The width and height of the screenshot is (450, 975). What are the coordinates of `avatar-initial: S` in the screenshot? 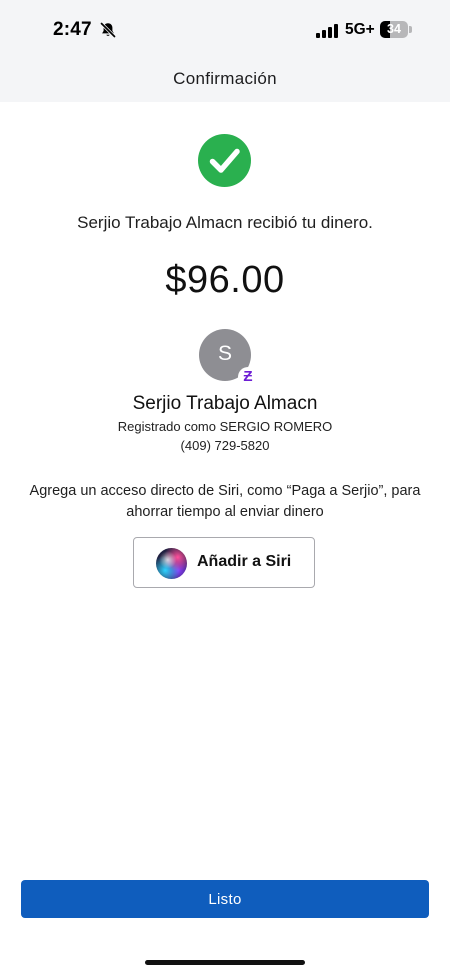 It's located at (224, 353).